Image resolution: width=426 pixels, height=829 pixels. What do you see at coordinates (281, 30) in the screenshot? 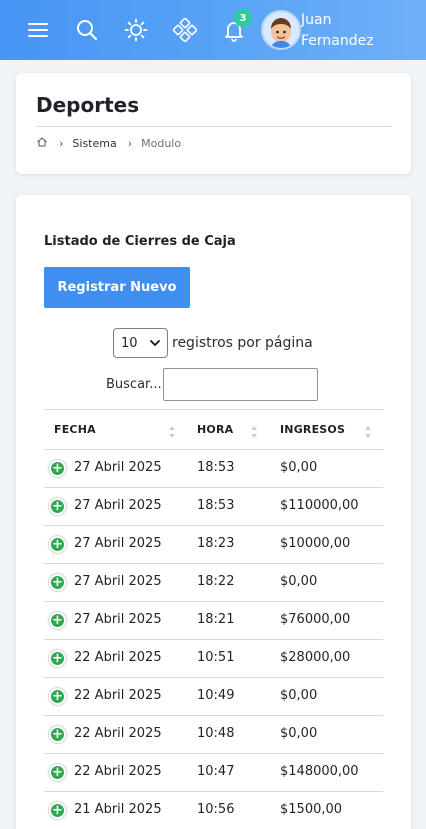
I see `avatar` at bounding box center [281, 30].